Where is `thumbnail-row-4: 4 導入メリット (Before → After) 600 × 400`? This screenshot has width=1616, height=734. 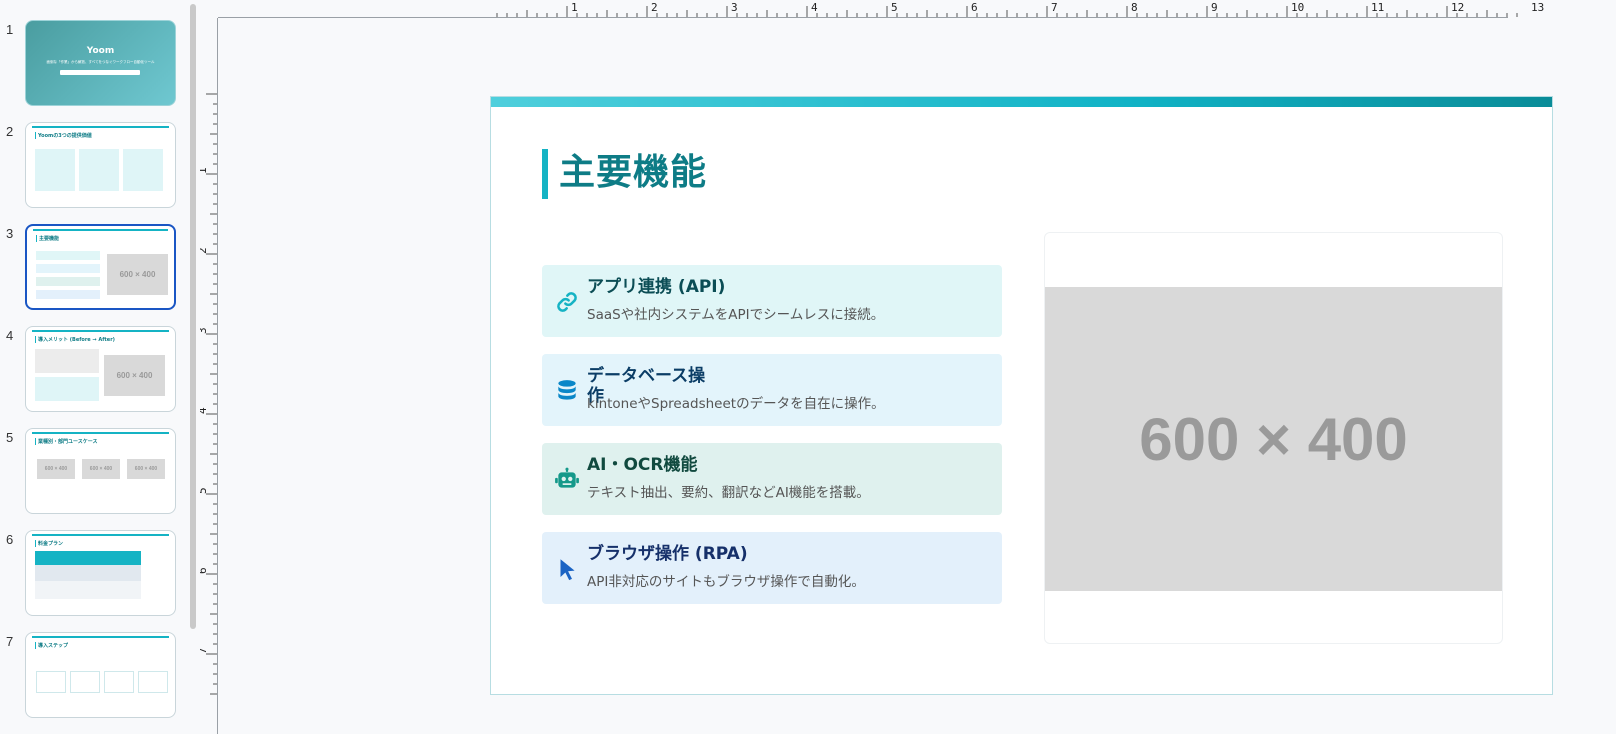 thumbnail-row-4: 4 導入メリット (Before → After) 600 × 400 is located at coordinates (95, 370).